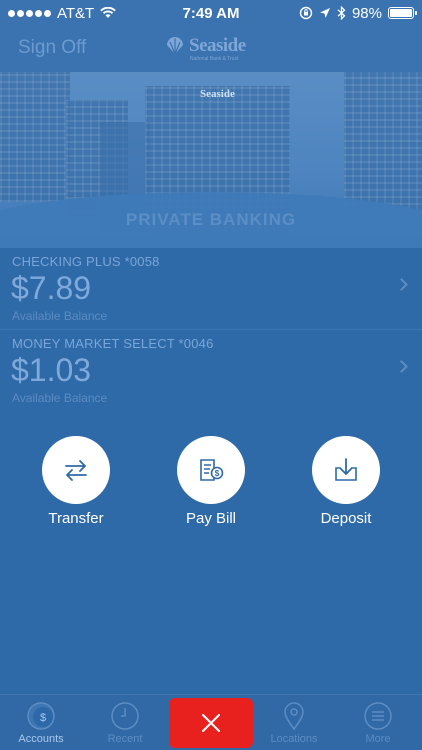  Describe the element at coordinates (211, 13) in the screenshot. I see `status-bar: AT&T 7:49 AM 98%` at that location.